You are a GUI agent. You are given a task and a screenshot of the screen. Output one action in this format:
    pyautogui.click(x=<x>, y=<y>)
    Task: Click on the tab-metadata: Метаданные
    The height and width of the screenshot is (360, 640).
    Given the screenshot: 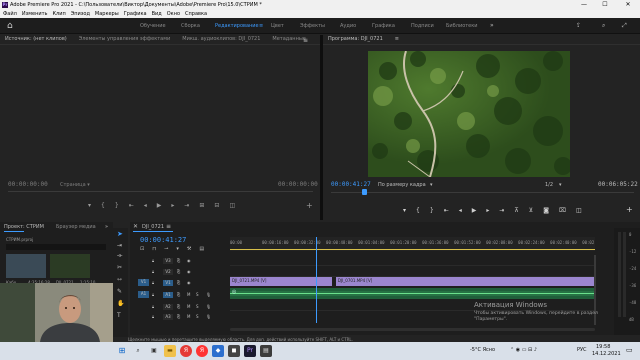 What is the action you would take?
    pyautogui.click(x=288, y=39)
    